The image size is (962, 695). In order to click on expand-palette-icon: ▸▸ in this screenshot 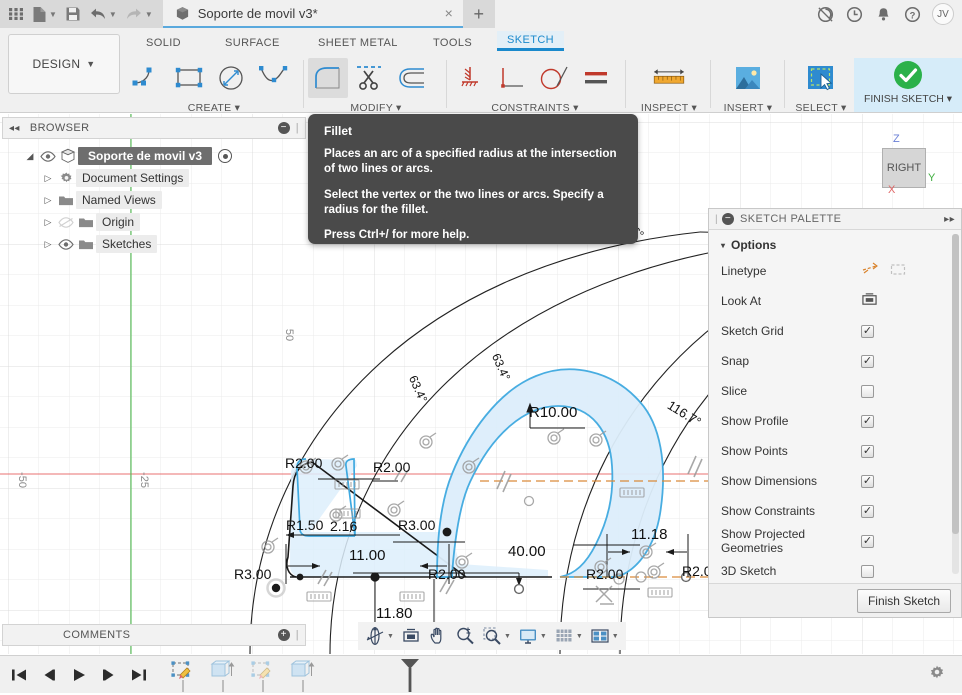, I will do `click(949, 219)`.